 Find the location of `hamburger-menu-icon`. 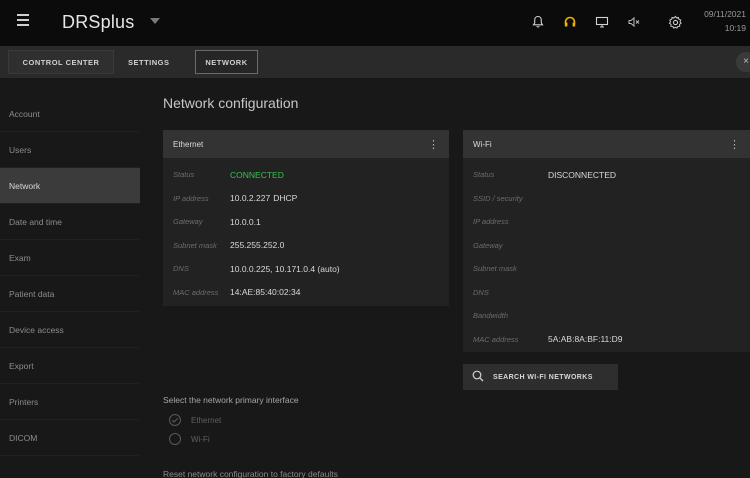

hamburger-menu-icon is located at coordinates (24, 21).